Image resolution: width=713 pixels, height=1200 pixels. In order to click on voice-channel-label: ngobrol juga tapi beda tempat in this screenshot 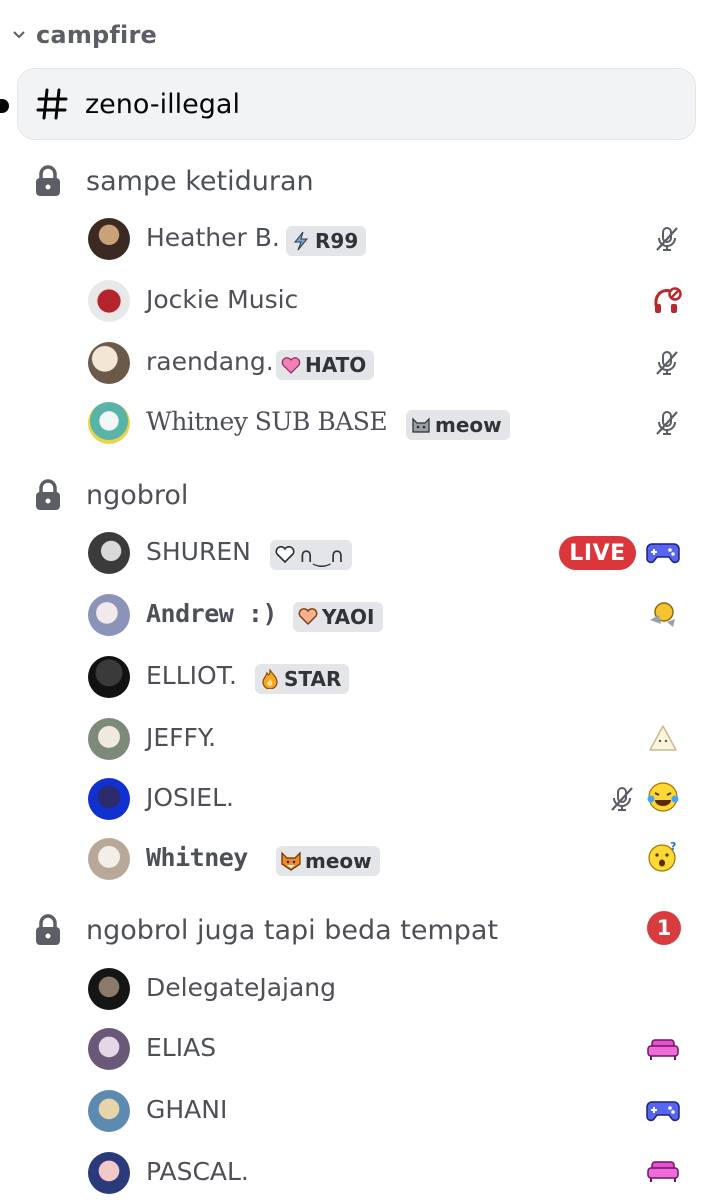, I will do `click(292, 930)`.